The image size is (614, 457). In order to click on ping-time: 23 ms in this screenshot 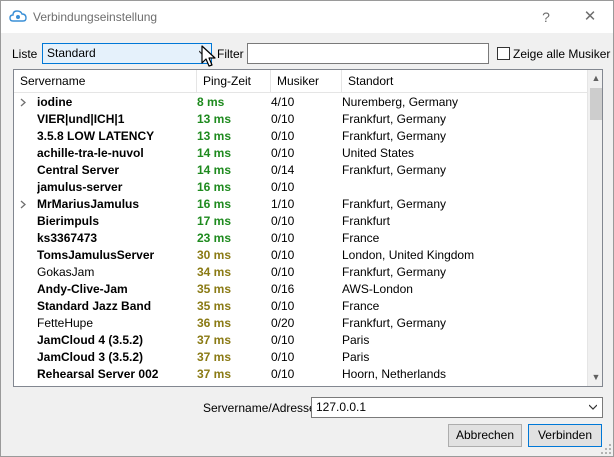, I will do `click(214, 238)`.